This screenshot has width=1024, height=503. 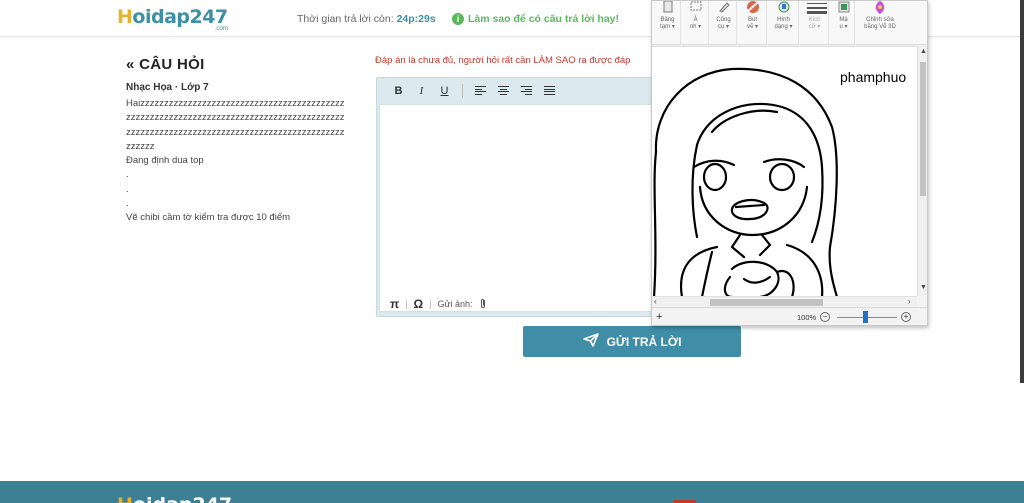 I want to click on toolbar-divider, so click(x=462, y=90).